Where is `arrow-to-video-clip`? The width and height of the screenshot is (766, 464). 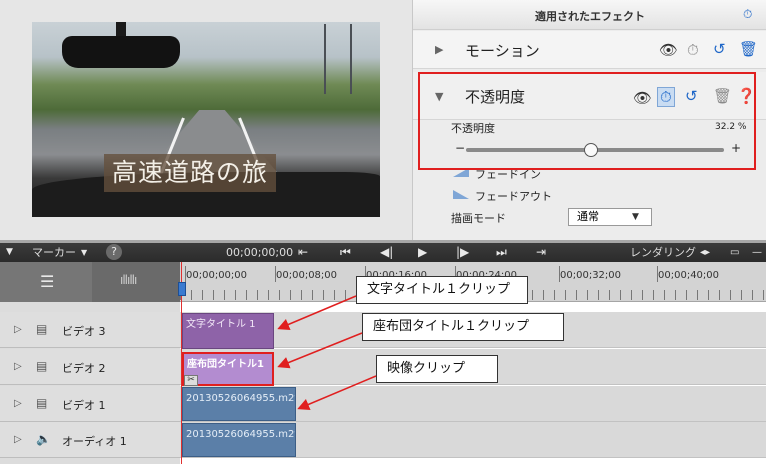 arrow-to-video-clip is located at coordinates (337, 393).